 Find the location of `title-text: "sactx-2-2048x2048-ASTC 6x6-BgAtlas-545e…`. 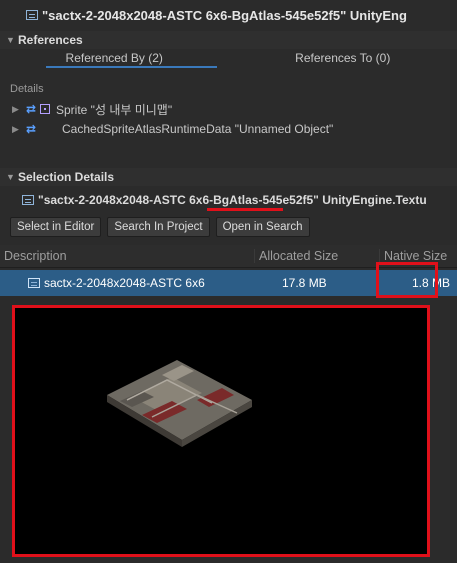

title-text: "sactx-2-2048x2048-ASTC 6x6-BgAtlas-545e… is located at coordinates (224, 15).